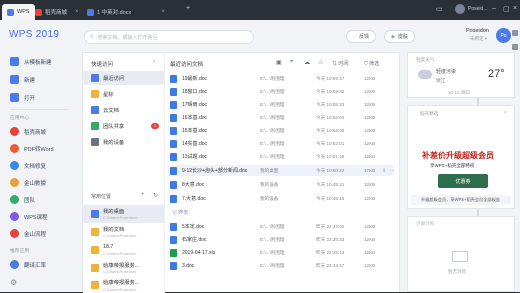 The height and width of the screenshot is (293, 520). What do you see at coordinates (281, 78) in the screenshot?
I see `file-row: 19最新.doc E:\...\利围理 今天 10:59:47 12KB` at bounding box center [281, 78].